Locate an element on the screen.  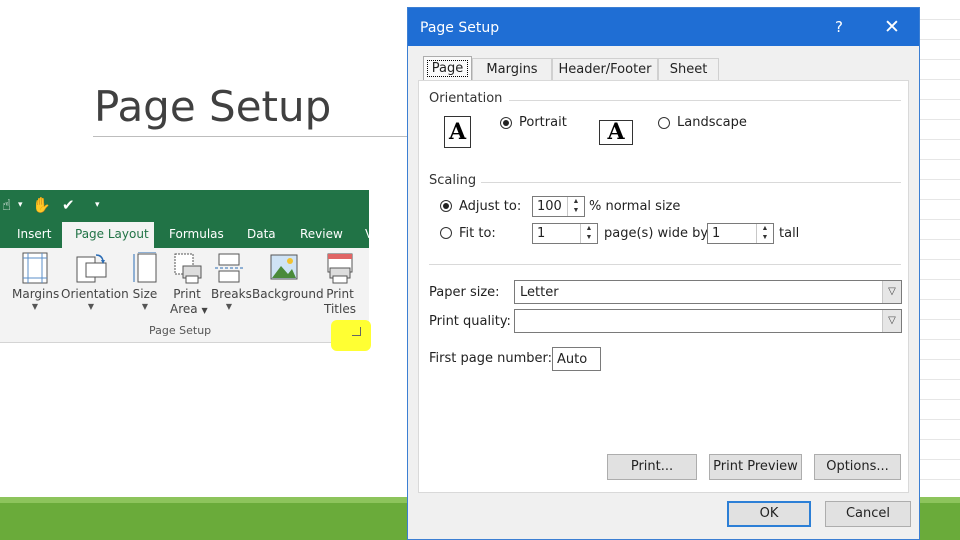
margins-icon is located at coordinates (35, 268).